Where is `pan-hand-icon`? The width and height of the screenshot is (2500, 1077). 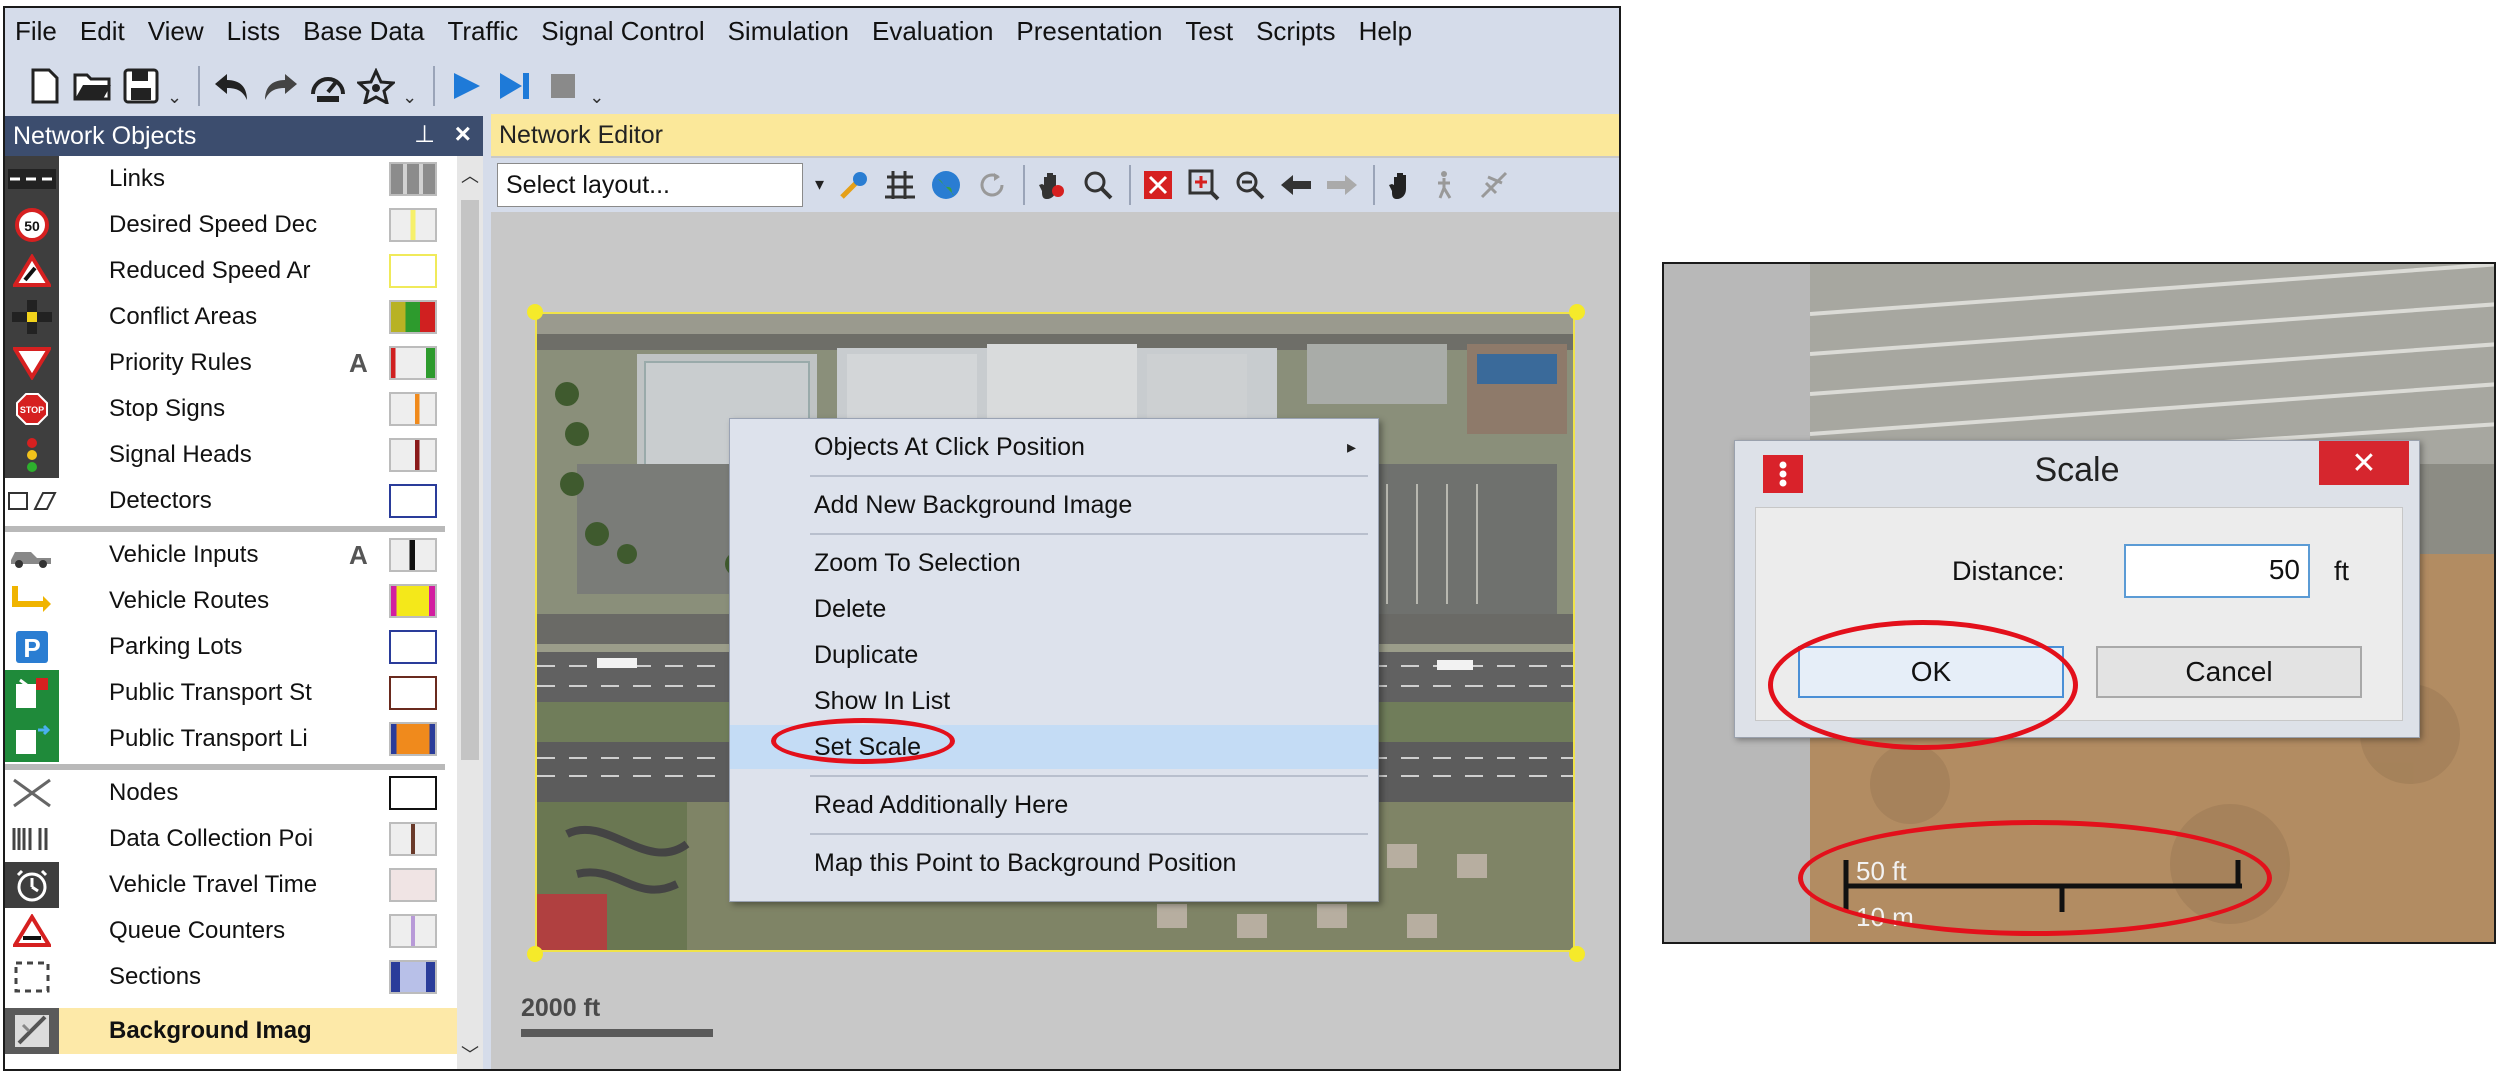
pan-hand-icon is located at coordinates (1402, 185).